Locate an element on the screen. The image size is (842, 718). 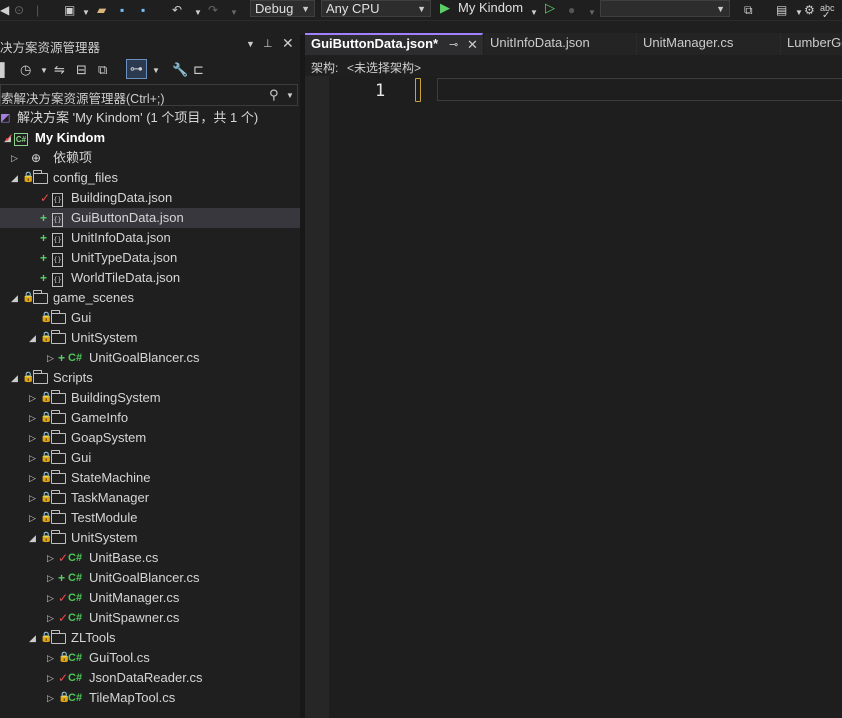
redo-icon: ↷ is located at coordinates (213, 10).